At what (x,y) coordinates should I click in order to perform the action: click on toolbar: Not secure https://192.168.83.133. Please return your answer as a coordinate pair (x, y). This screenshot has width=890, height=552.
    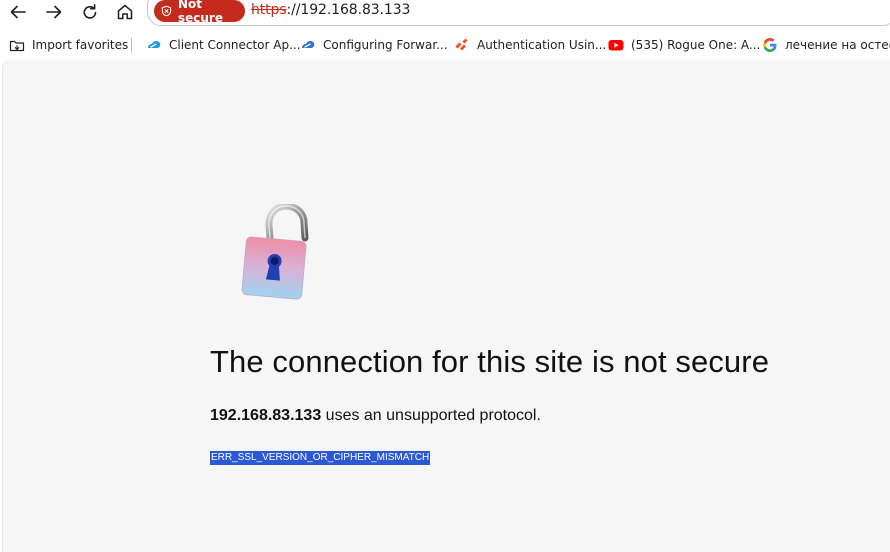
    Looking at the image, I should click on (445, 13).